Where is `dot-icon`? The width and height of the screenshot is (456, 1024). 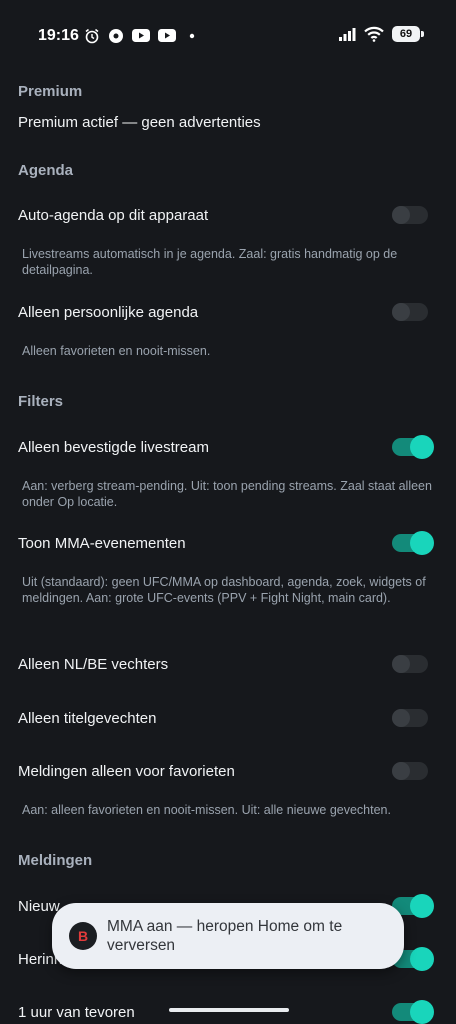
dot-icon is located at coordinates (192, 36).